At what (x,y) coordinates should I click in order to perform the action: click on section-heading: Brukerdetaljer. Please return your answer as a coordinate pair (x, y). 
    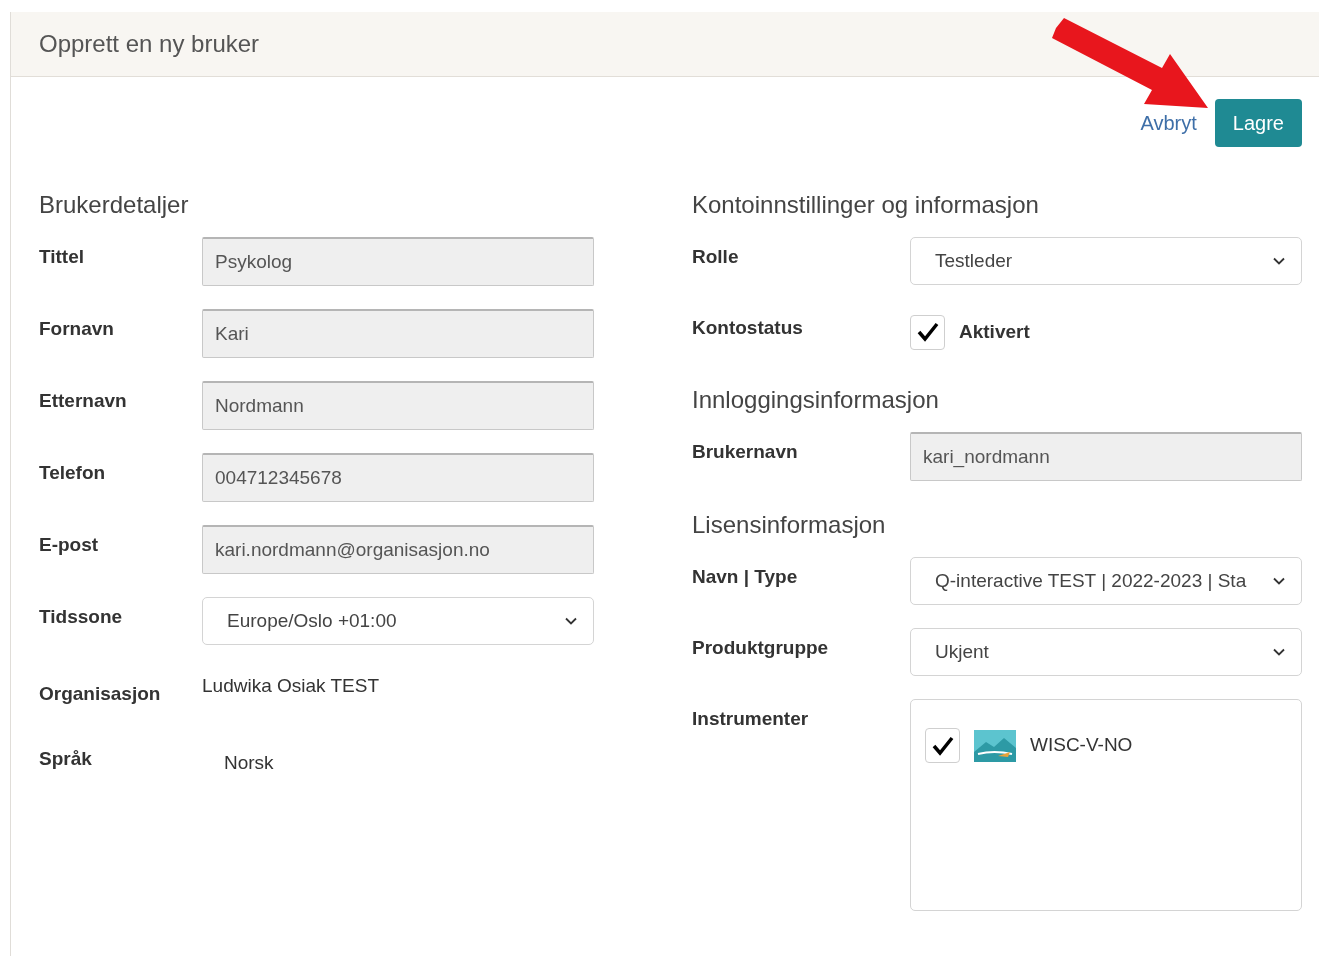
    Looking at the image, I should click on (114, 205).